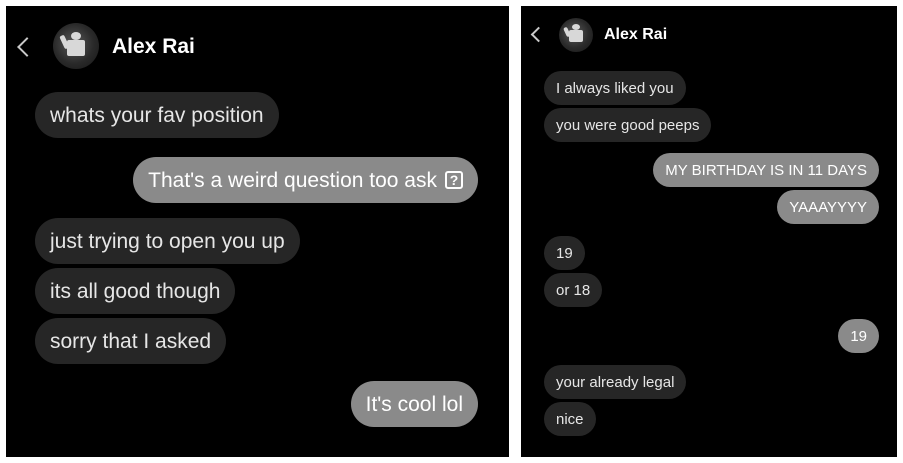 The image size is (903, 463). What do you see at coordinates (157, 115) in the screenshot?
I see `message-bubble-incoming: whats your fav position` at bounding box center [157, 115].